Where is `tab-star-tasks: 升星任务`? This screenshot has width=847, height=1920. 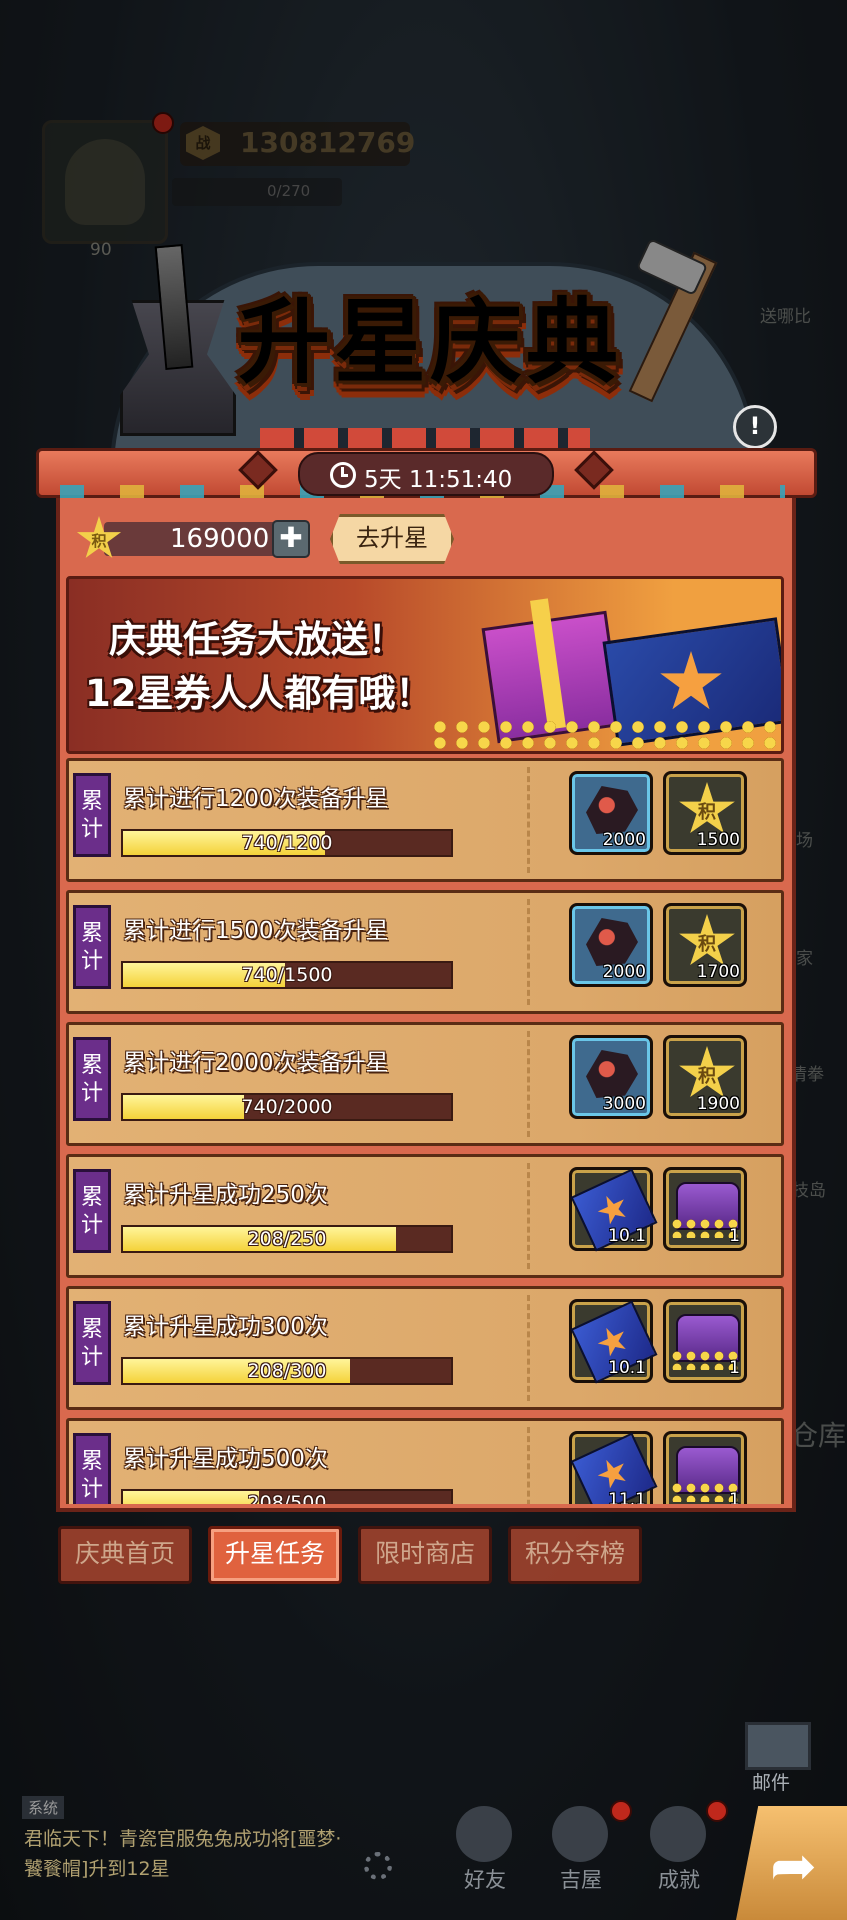 tab-star-tasks: 升星任务 is located at coordinates (275, 1555).